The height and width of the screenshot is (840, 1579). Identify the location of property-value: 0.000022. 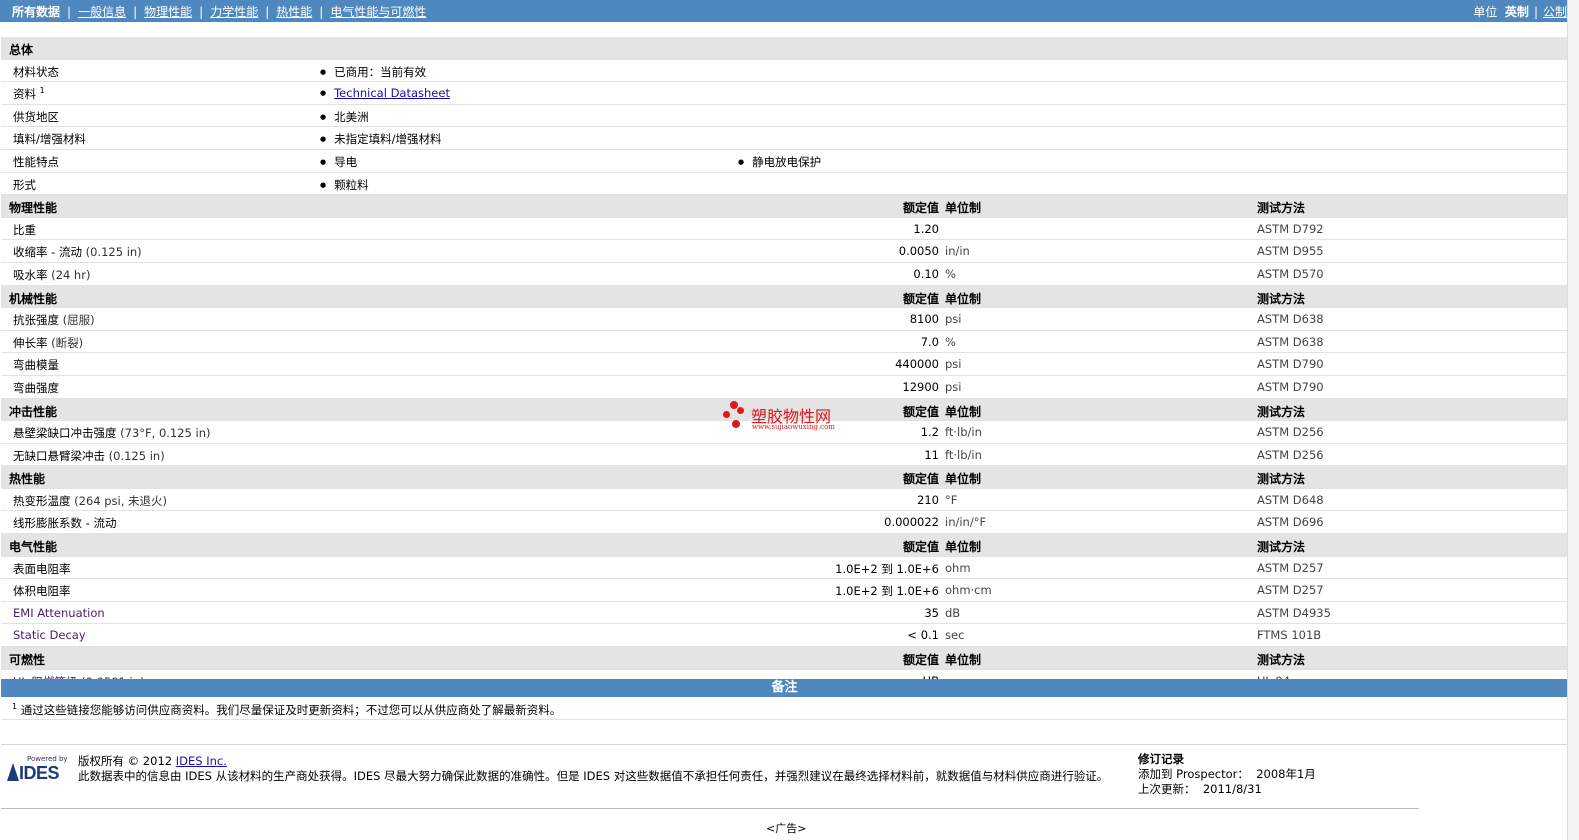
(911, 522).